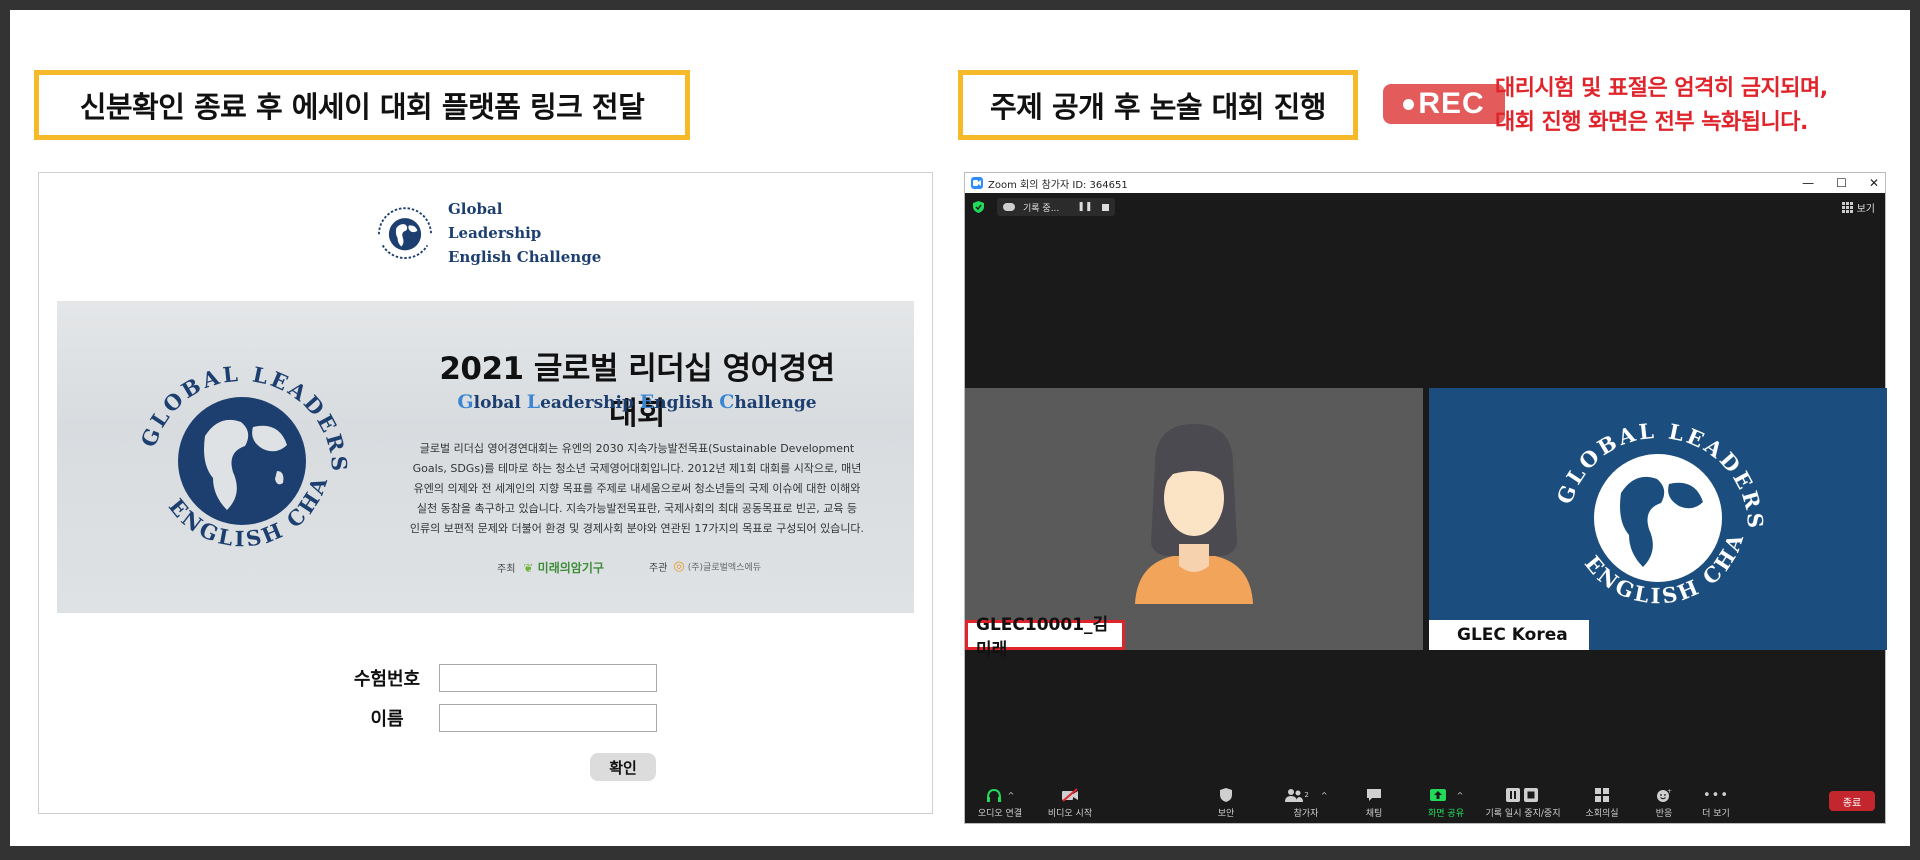  Describe the element at coordinates (1695, 106) in the screenshot. I see `warning-text: 대리시험 및 표절은 엄격히 금지되며, 대회 진행 화면은 전부 녹화됩니다.` at that location.